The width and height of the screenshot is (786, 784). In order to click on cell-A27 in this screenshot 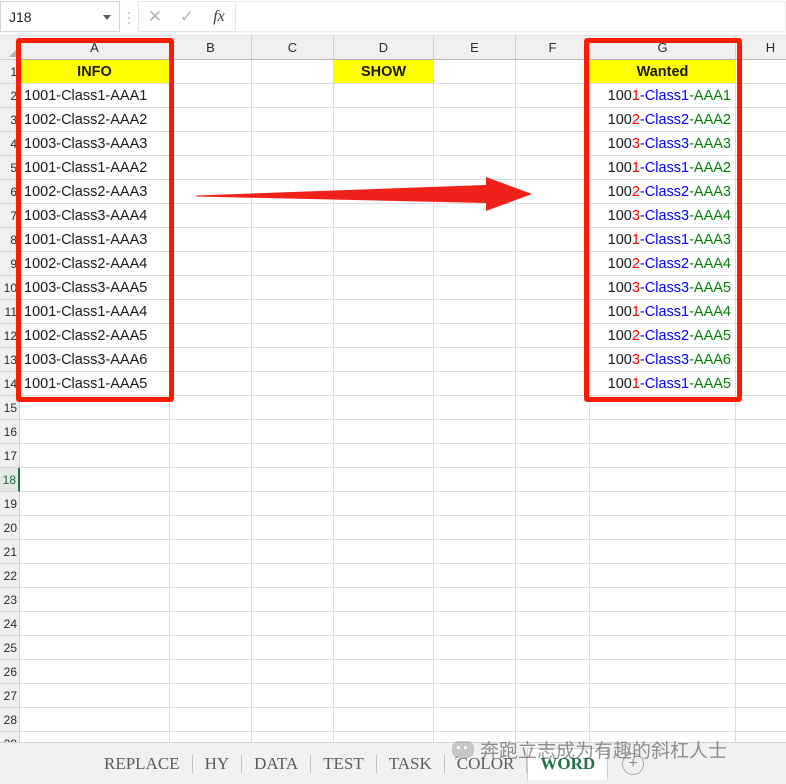, I will do `click(95, 696)`.